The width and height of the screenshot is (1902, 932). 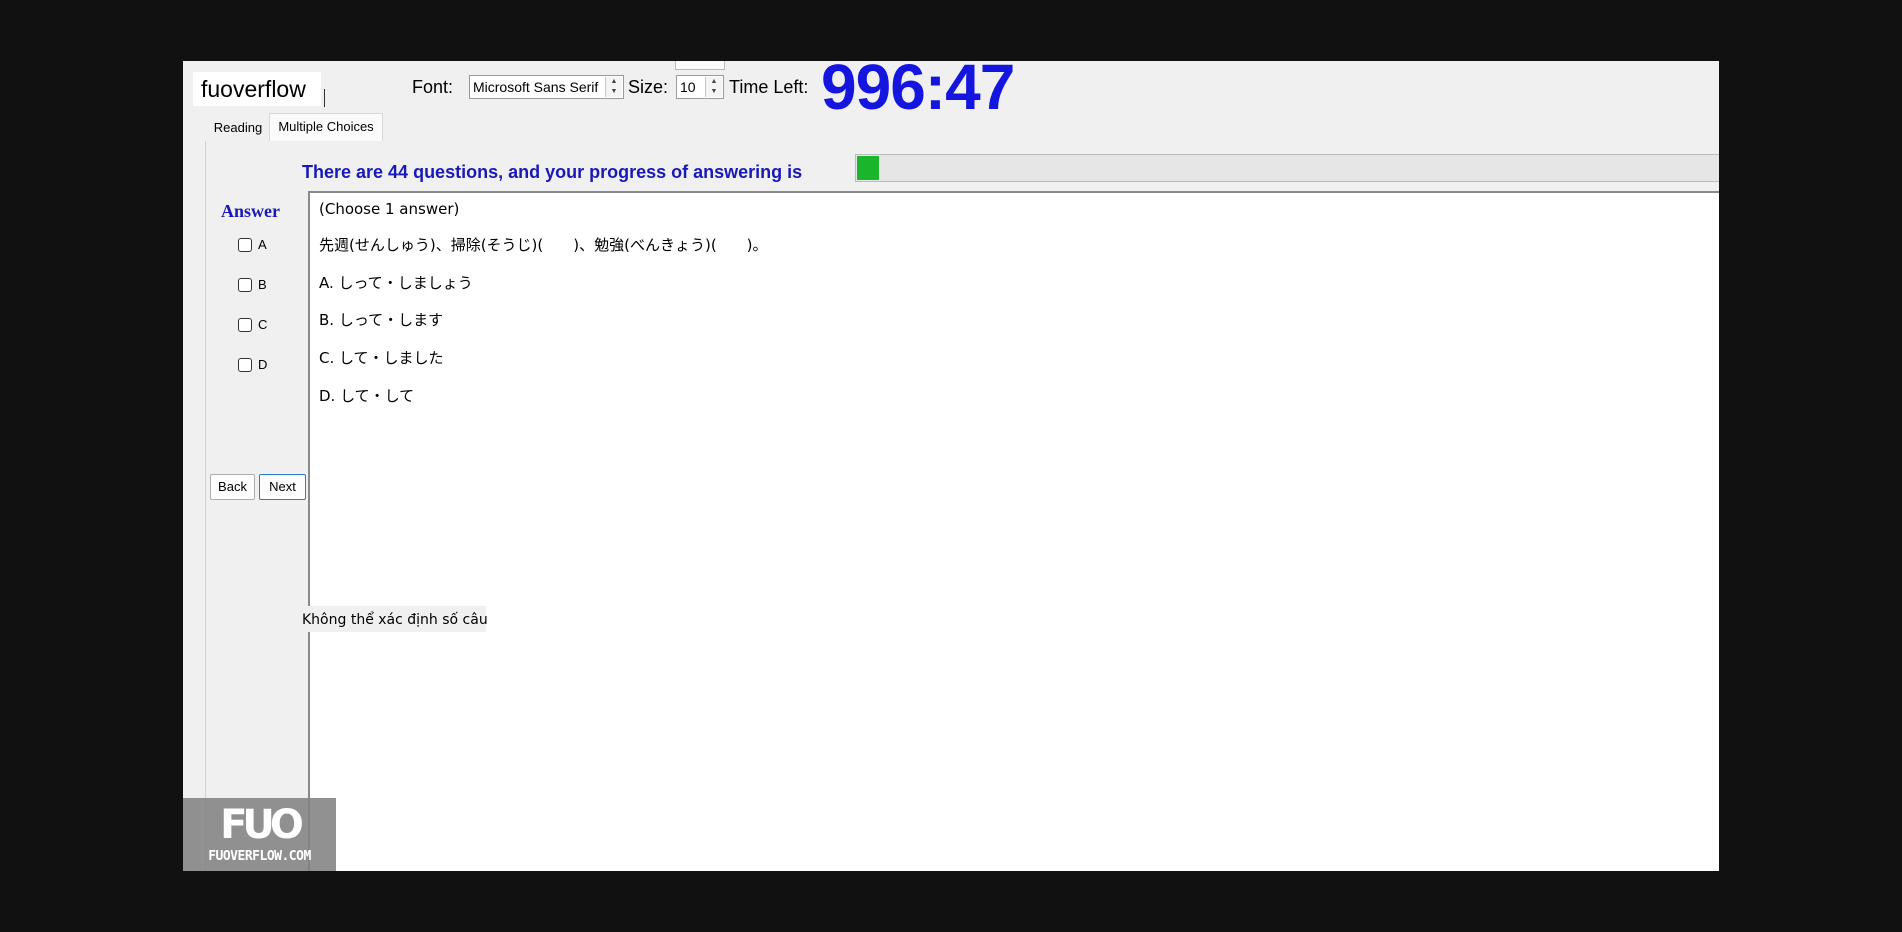 What do you see at coordinates (868, 168) in the screenshot?
I see `progress-fill` at bounding box center [868, 168].